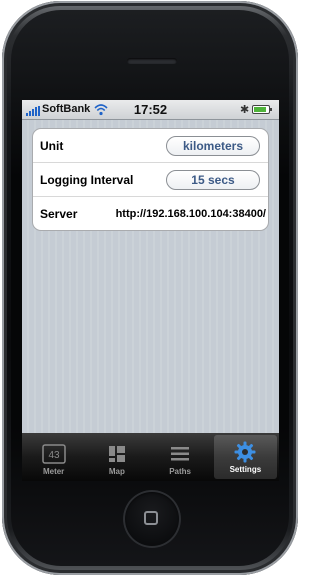 Image resolution: width=320 pixels, height=577 pixels. Describe the element at coordinates (87, 179) in the screenshot. I see `row-label: Logging Interval` at that location.